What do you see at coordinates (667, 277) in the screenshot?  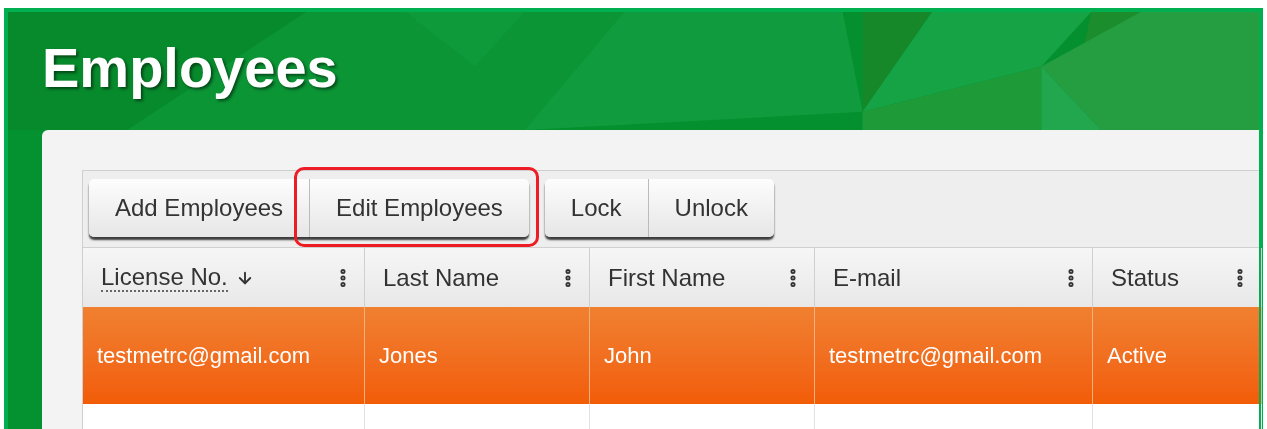 I see `column-title: First Name` at bounding box center [667, 277].